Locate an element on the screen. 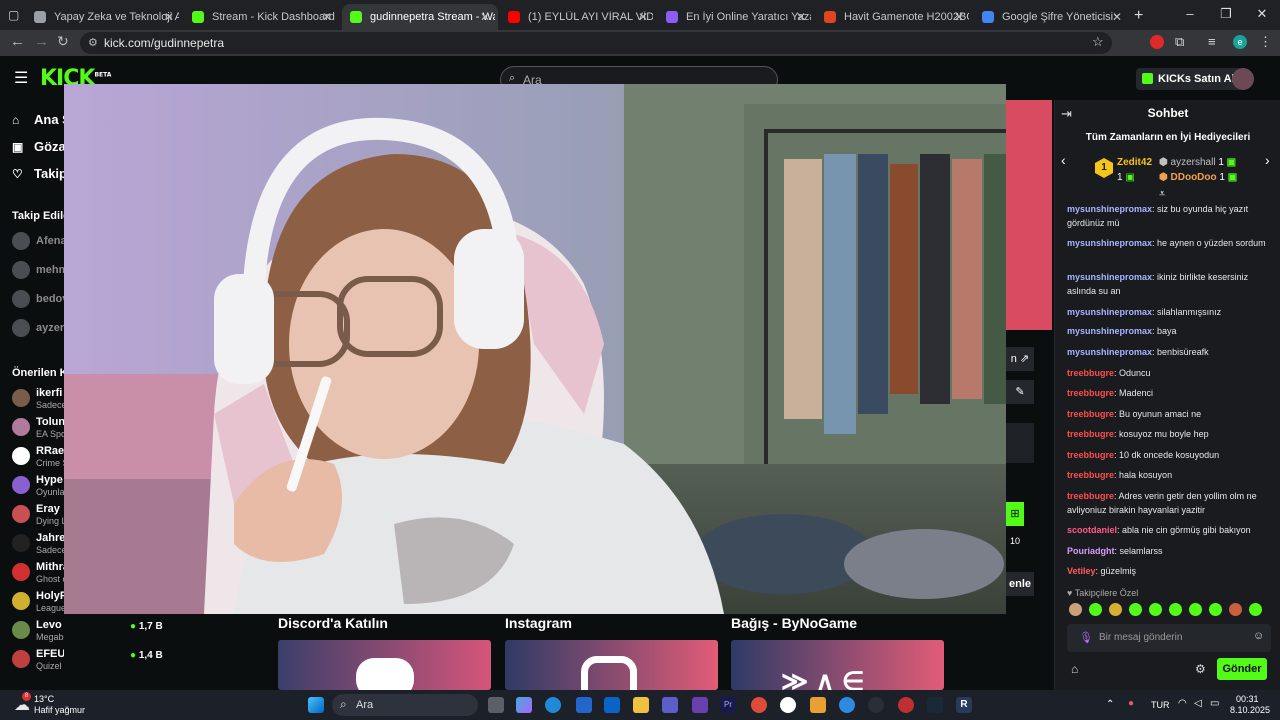  chat-username: scootdaniel is located at coordinates (1092, 530).